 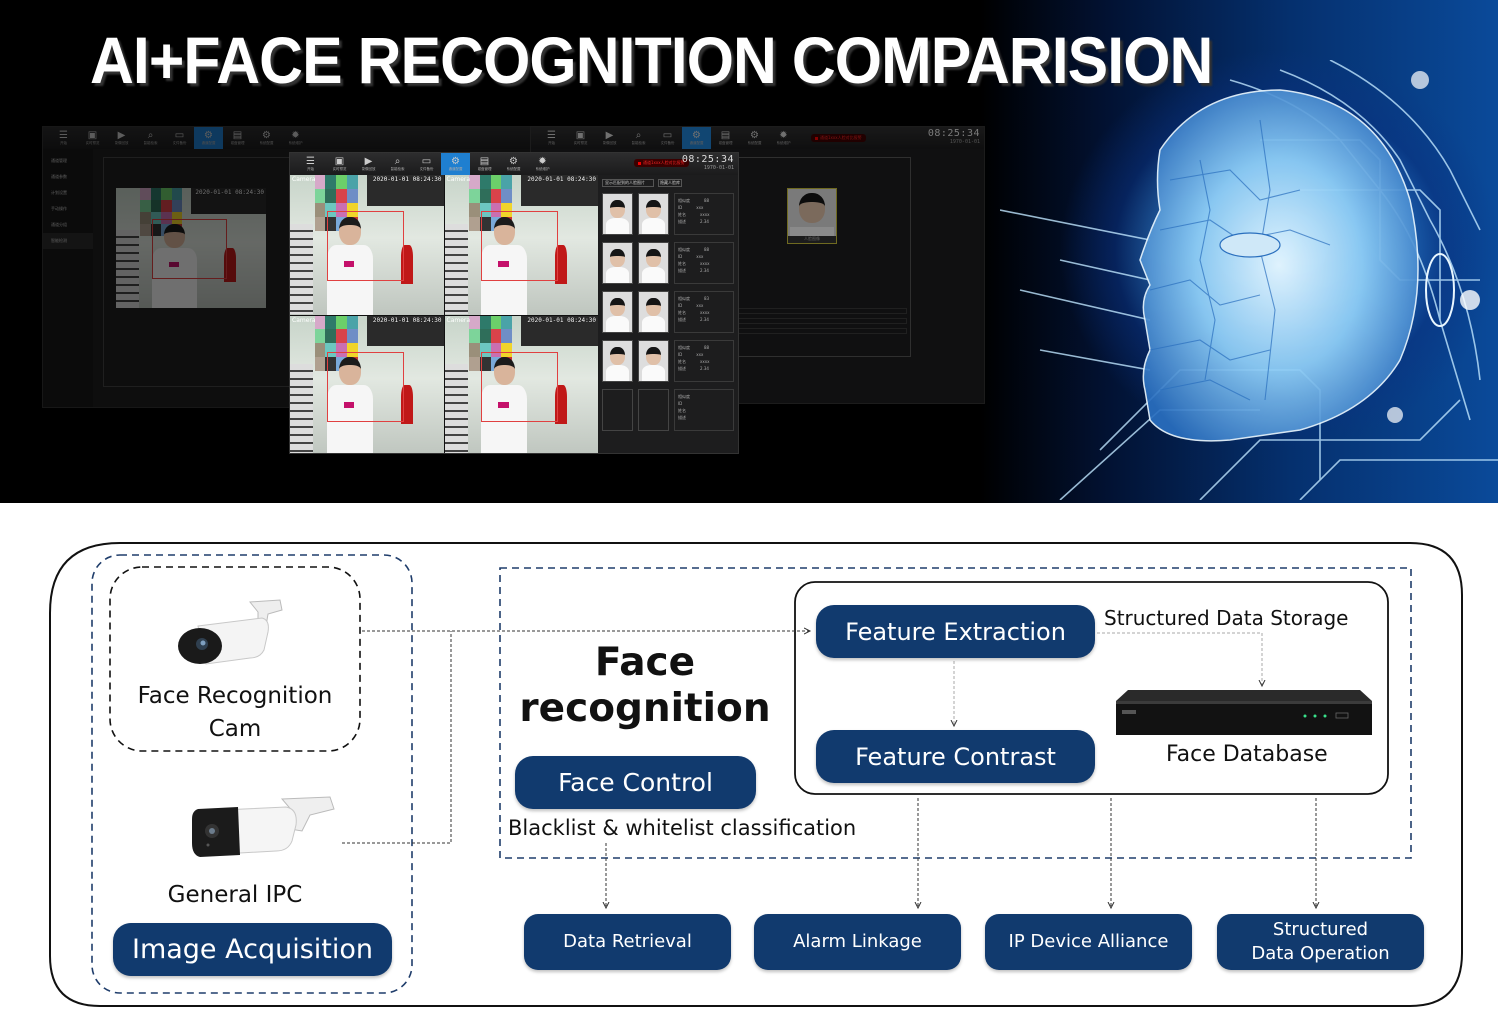 I want to click on live-view-icon: ▣, so click(x=580, y=135).